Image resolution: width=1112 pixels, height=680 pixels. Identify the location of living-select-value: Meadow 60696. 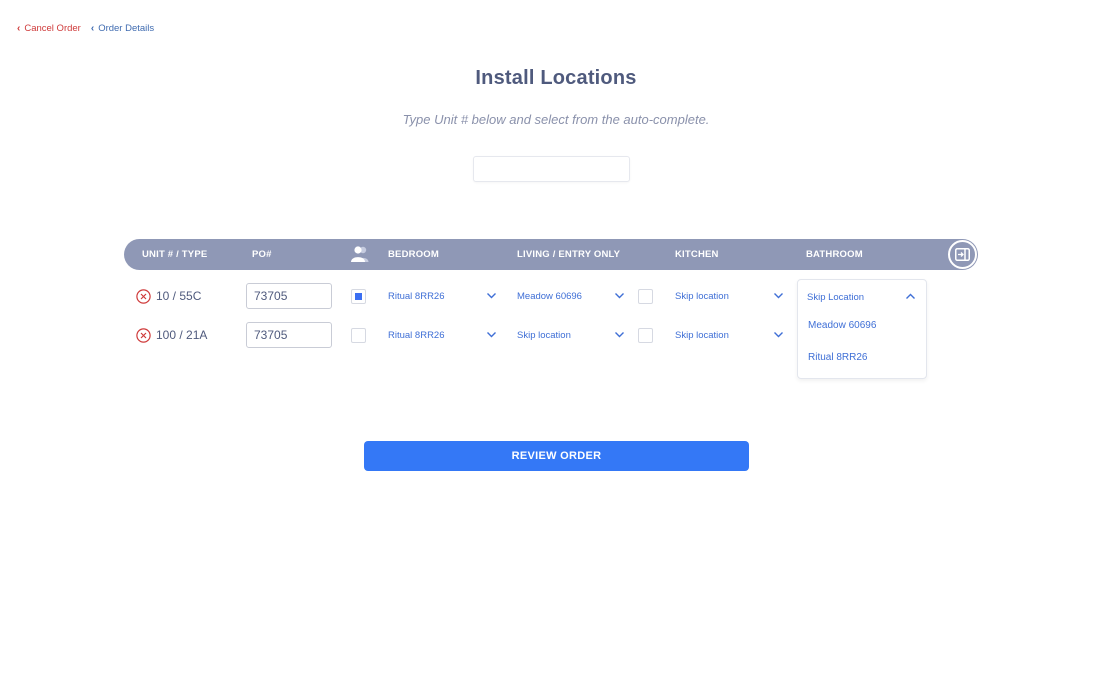
(549, 296).